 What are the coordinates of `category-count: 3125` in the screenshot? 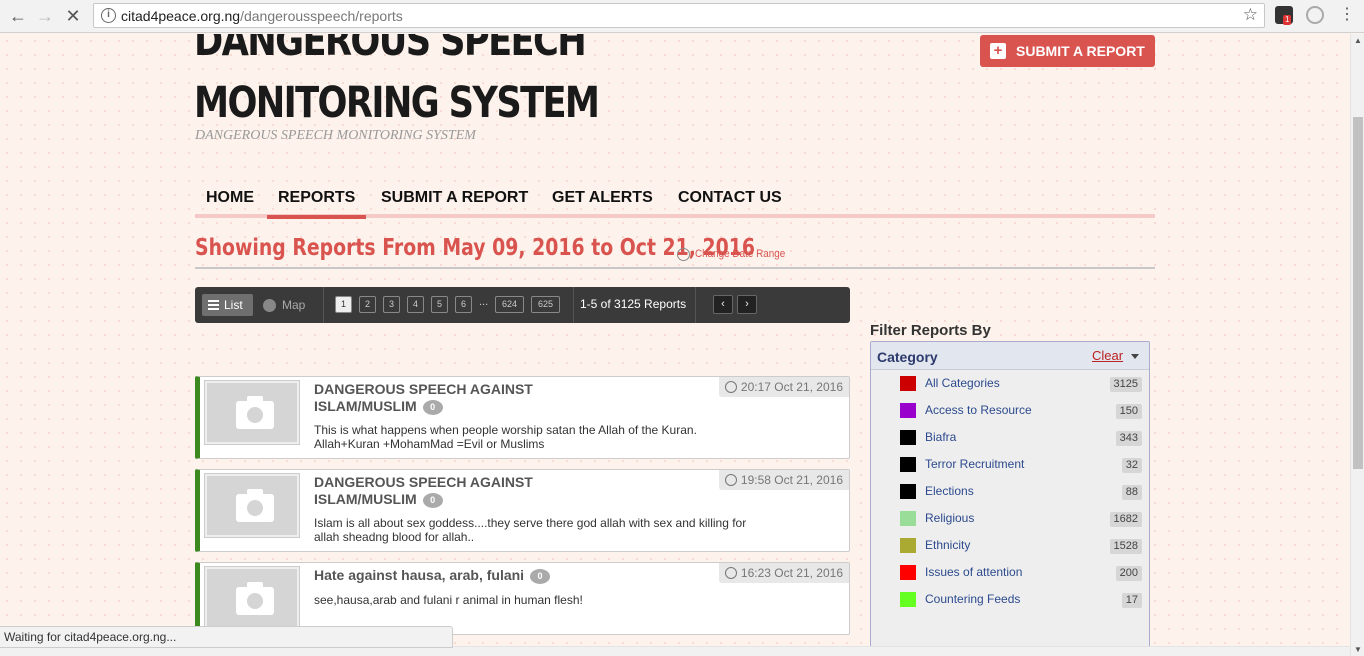 It's located at (1125, 384).